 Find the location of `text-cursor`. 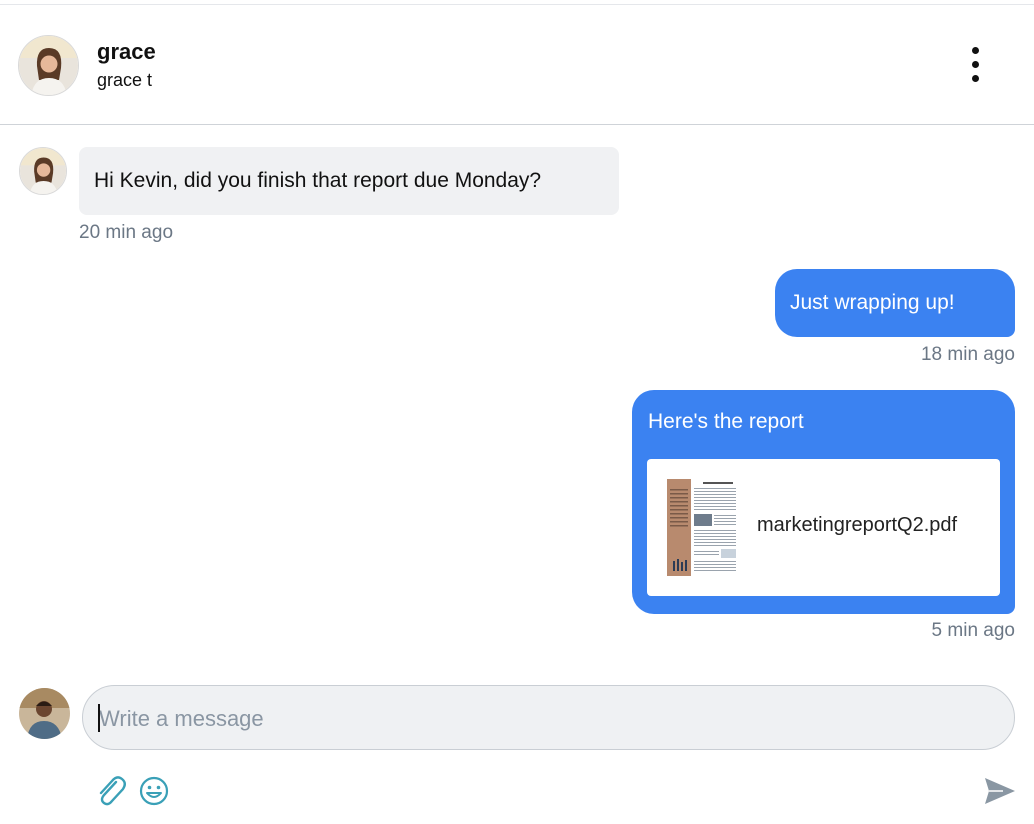

text-cursor is located at coordinates (99, 718).